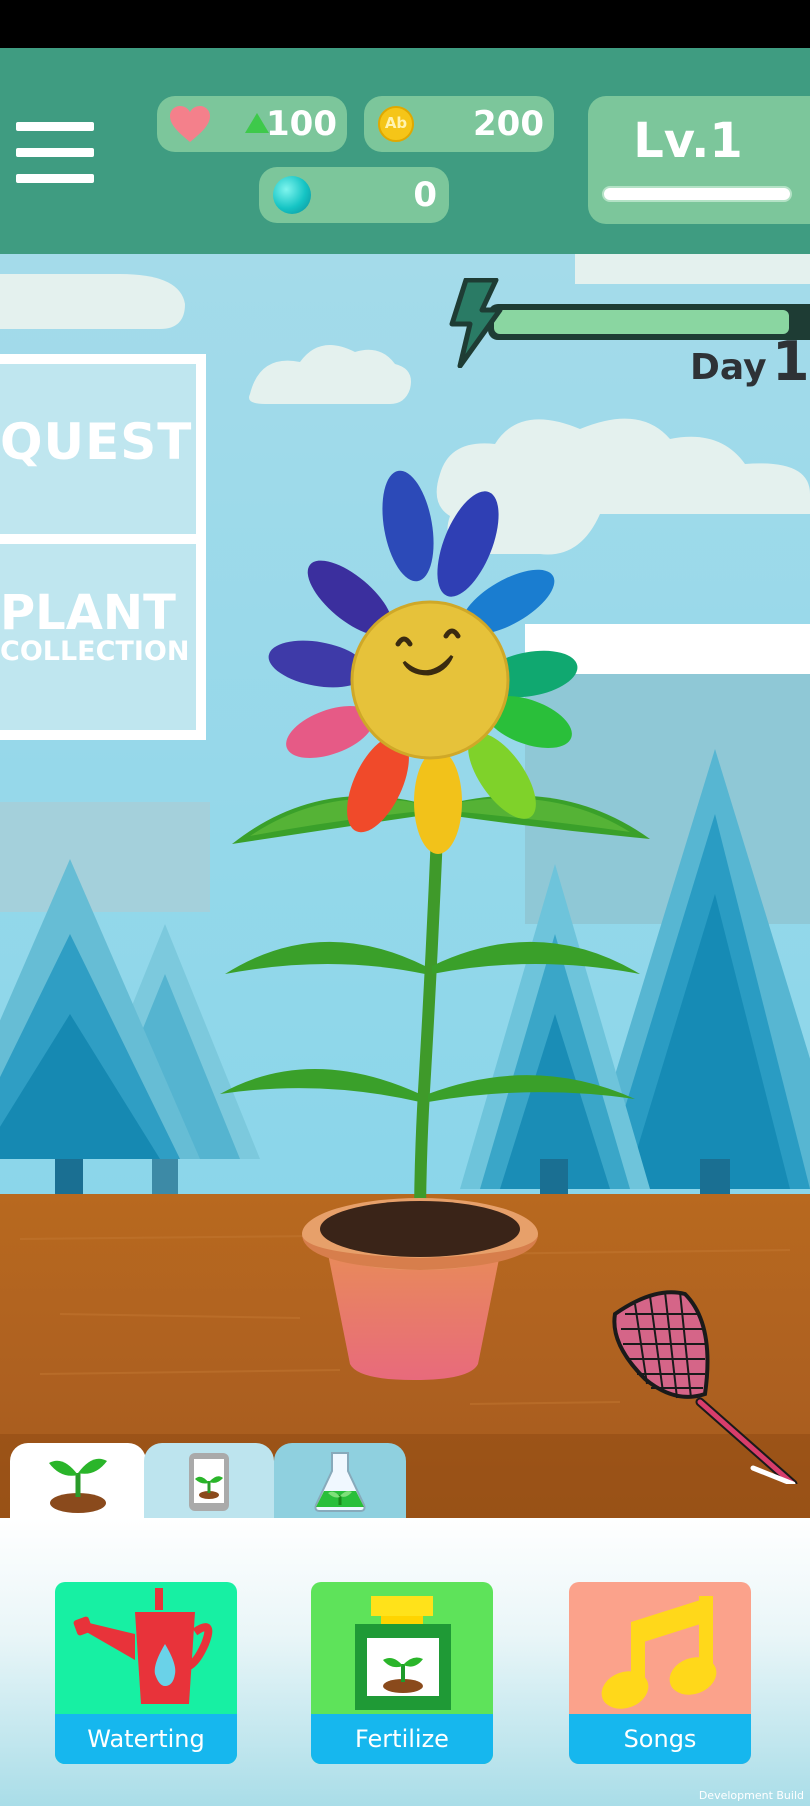 This screenshot has width=810, height=1806. What do you see at coordinates (301, 124) in the screenshot?
I see `health-value: 100` at bounding box center [301, 124].